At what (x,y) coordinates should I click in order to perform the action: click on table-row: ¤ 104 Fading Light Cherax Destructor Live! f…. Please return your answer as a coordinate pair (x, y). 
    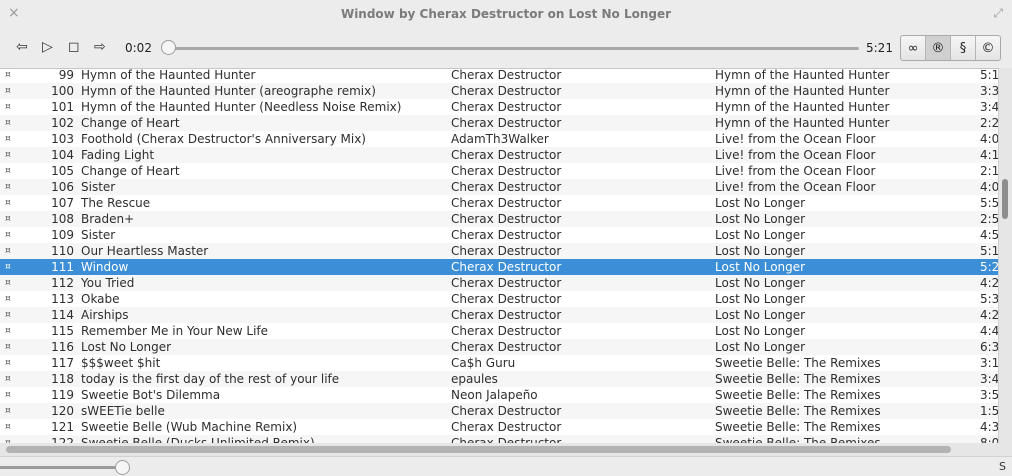
    Looking at the image, I should click on (499, 155).